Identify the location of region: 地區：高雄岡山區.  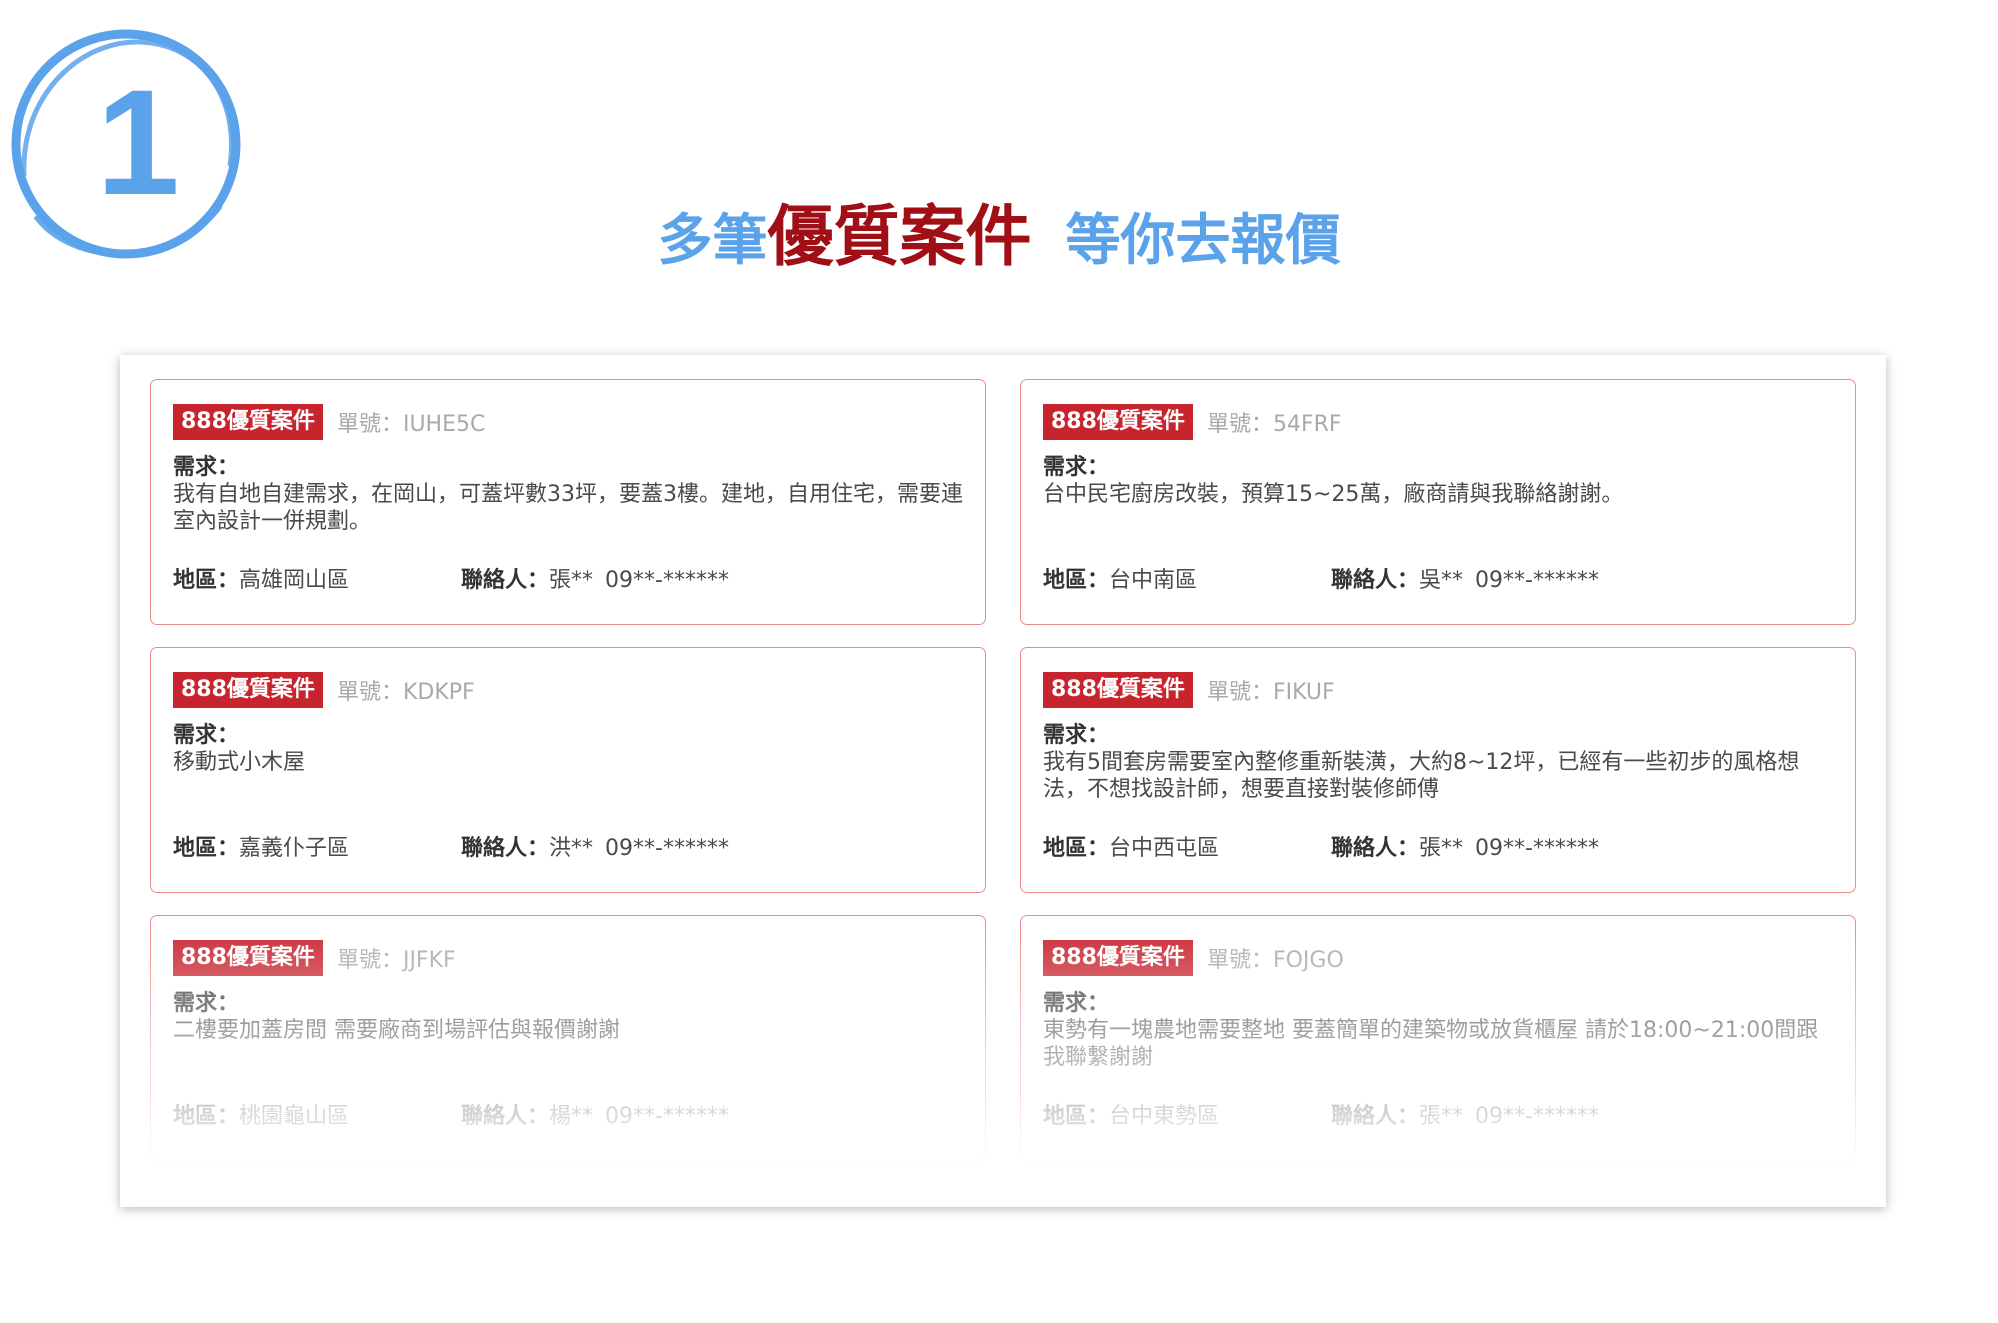
(261, 580).